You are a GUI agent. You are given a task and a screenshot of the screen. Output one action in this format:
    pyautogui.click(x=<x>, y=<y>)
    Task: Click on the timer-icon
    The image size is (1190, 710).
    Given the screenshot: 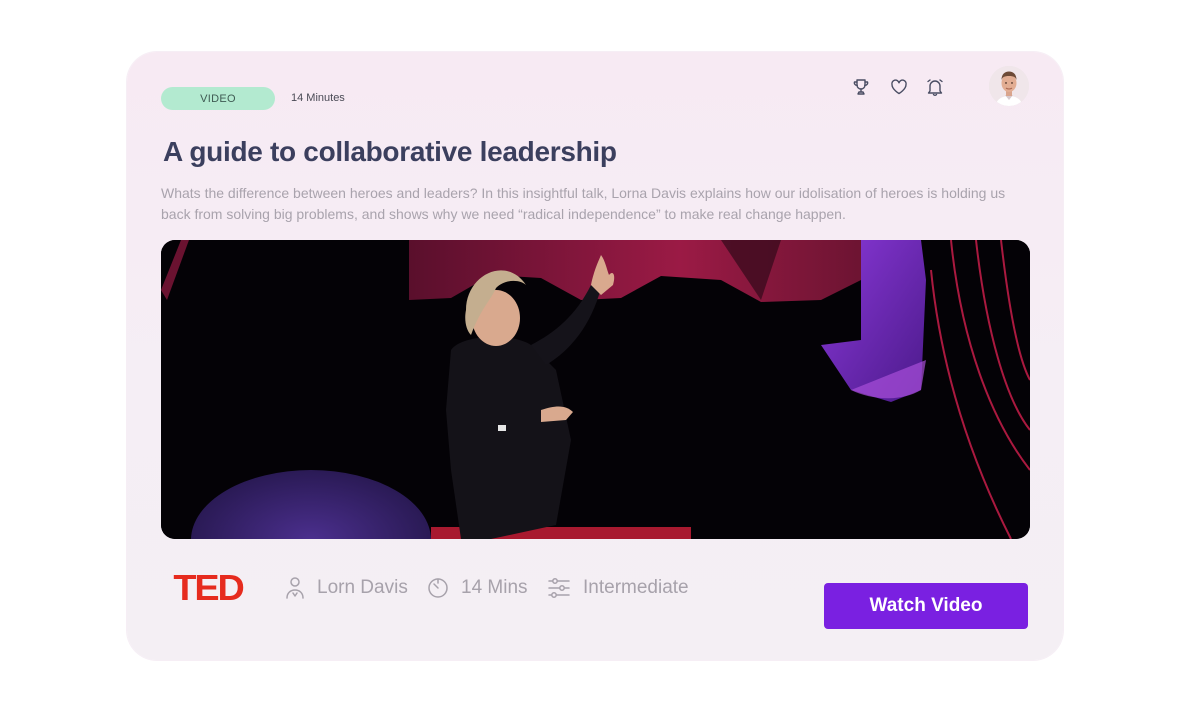 What is the action you would take?
    pyautogui.click(x=438, y=588)
    